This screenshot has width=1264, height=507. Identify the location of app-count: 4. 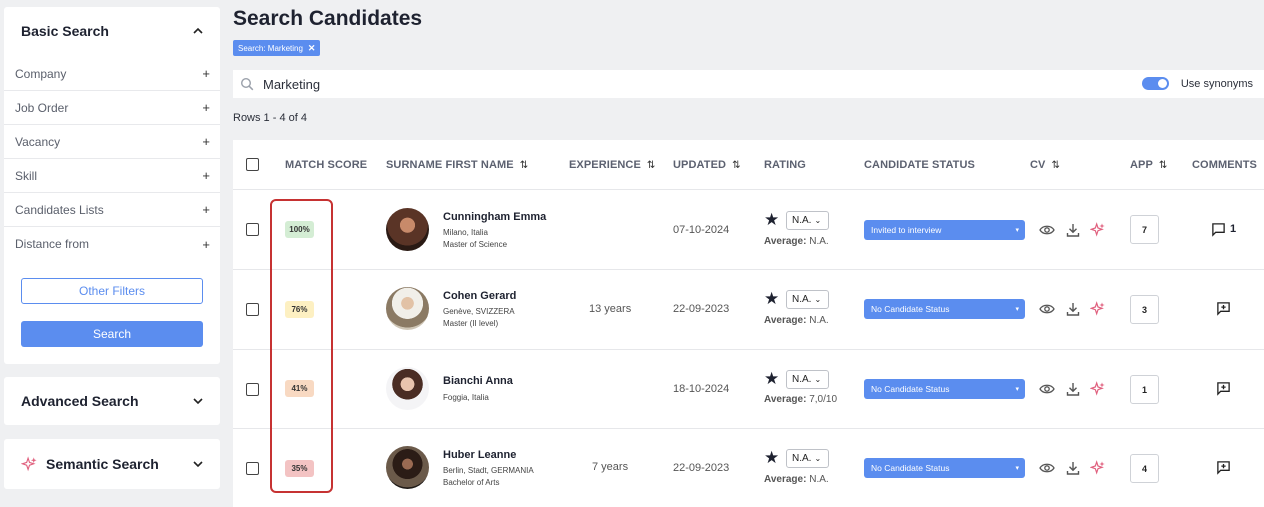
(1144, 468).